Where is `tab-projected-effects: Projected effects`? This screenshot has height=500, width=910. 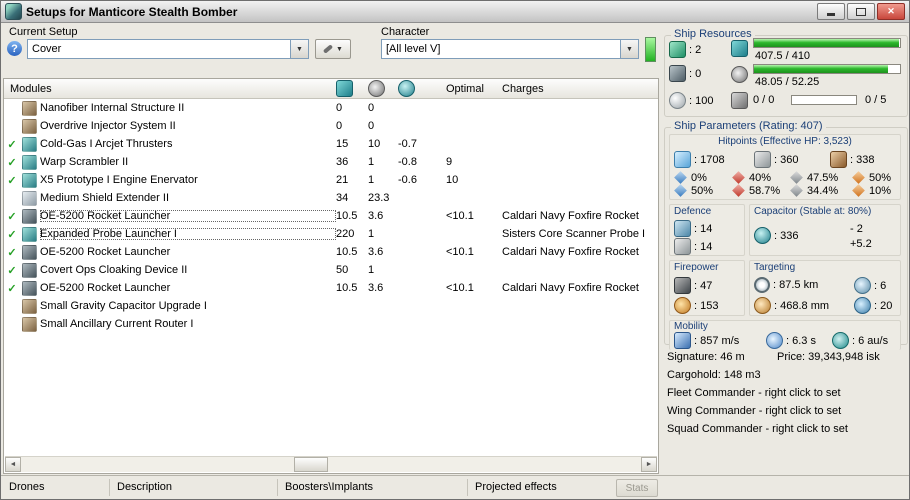 tab-projected-effects: Projected effects is located at coordinates (516, 487).